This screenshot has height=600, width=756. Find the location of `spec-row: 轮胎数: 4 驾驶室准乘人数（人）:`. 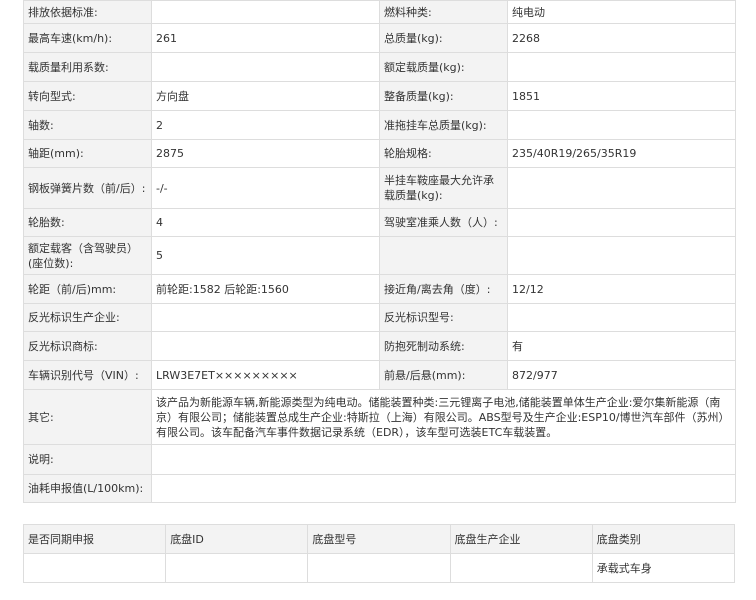

spec-row: 轮胎数: 4 驾驶室准乘人数（人）: is located at coordinates (379, 222).